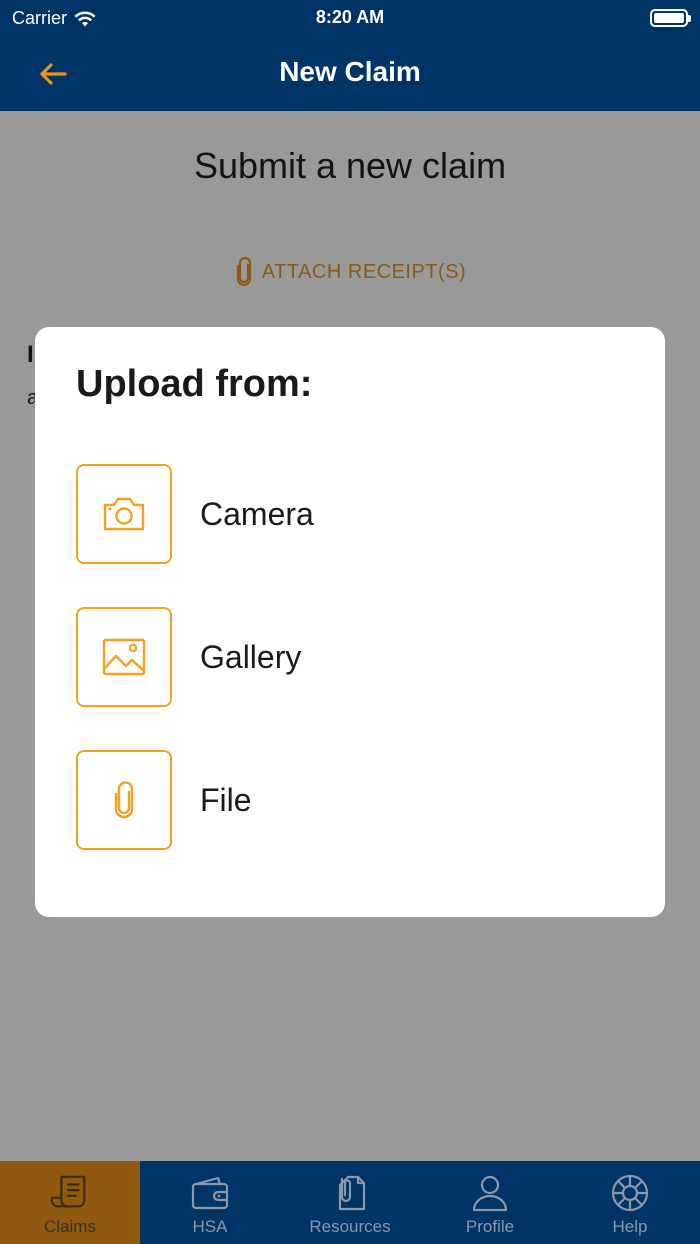 This screenshot has width=700, height=1244. I want to click on camera-icon, so click(124, 514).